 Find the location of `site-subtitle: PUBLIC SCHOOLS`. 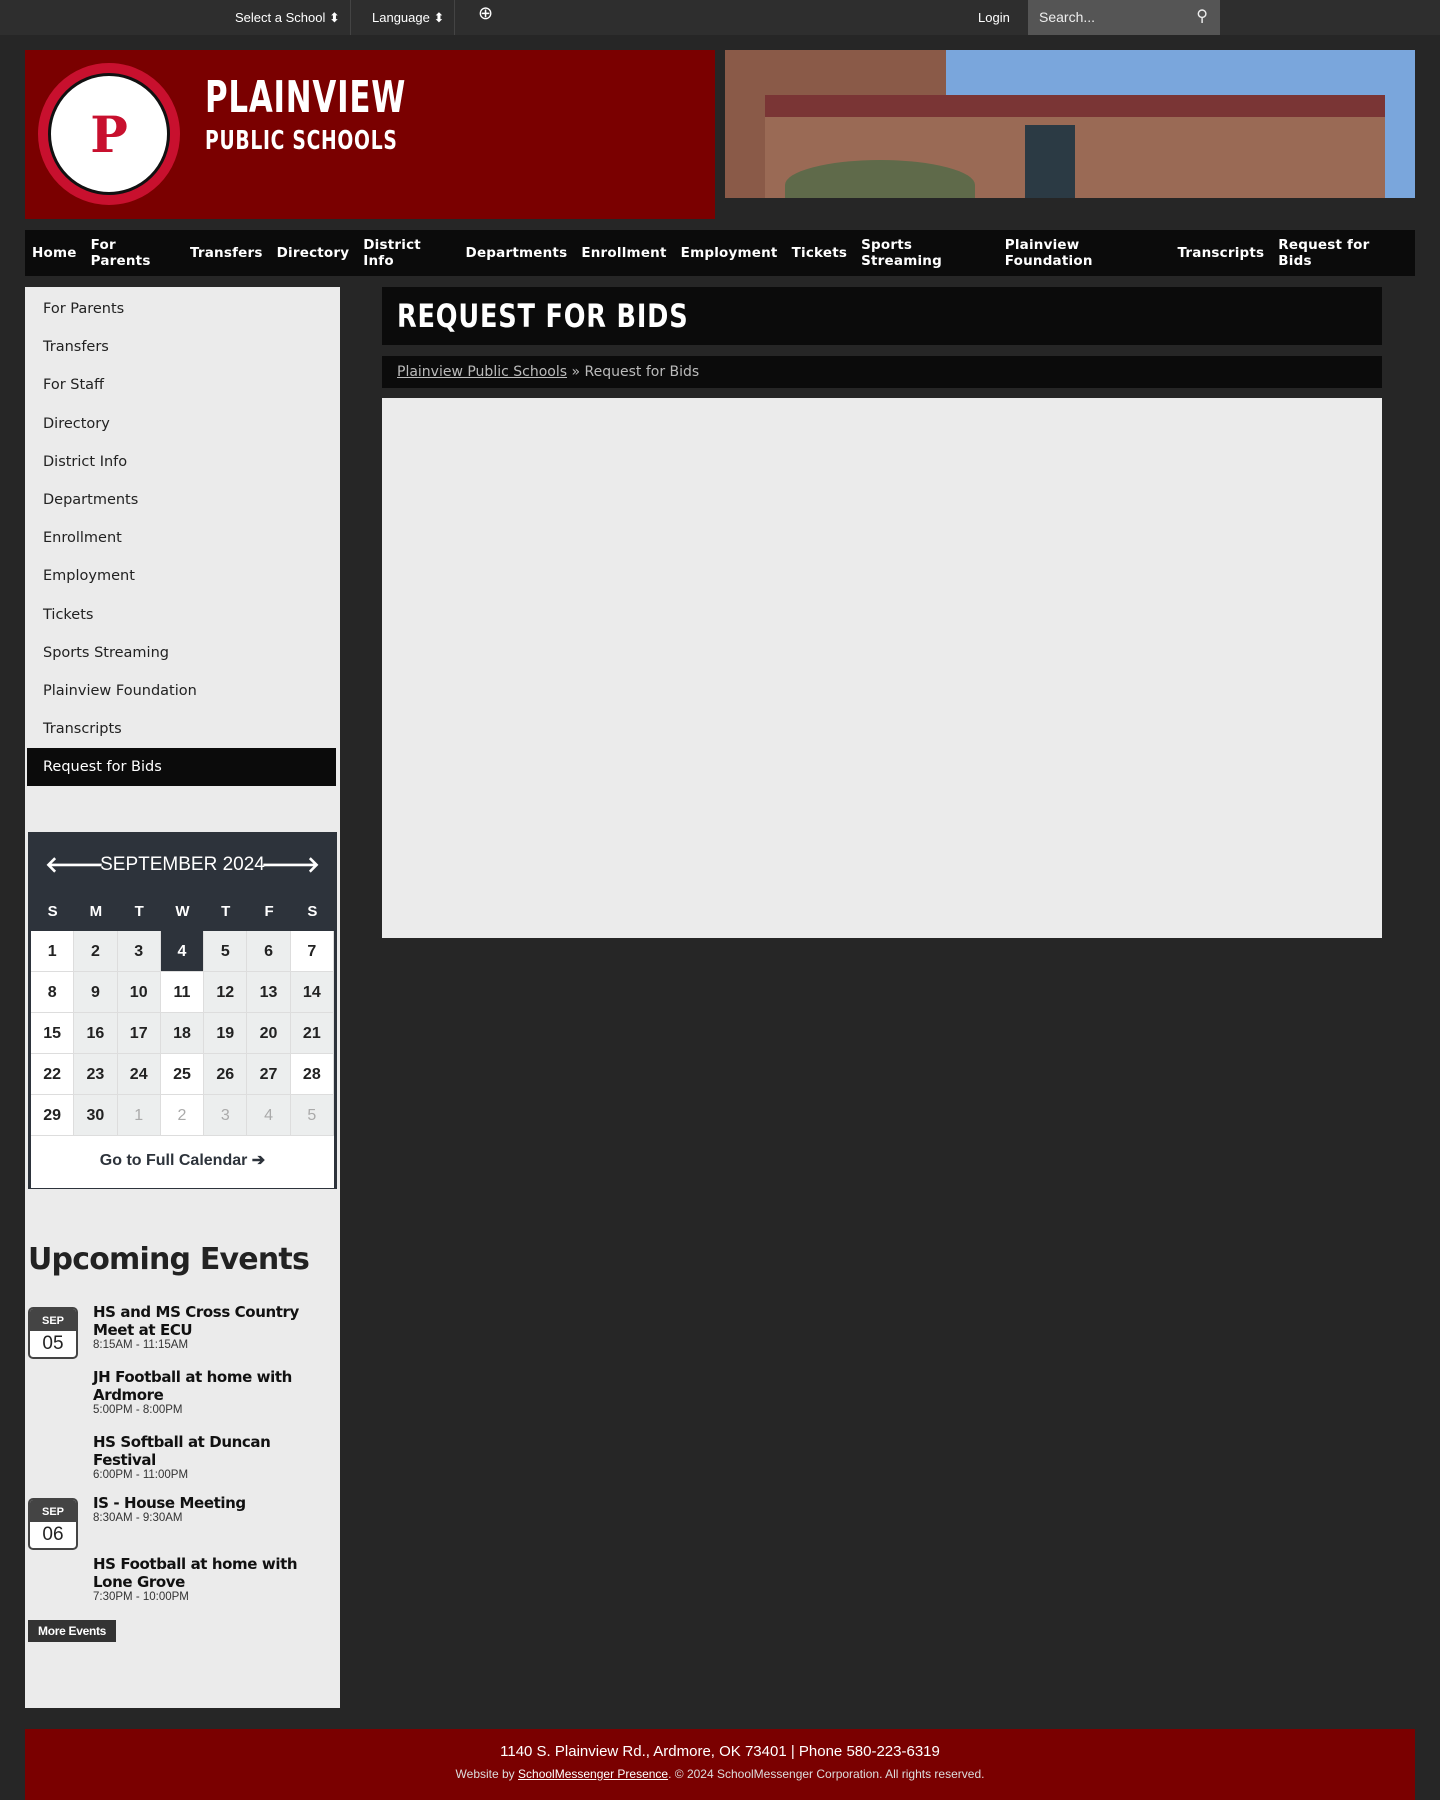

site-subtitle: PUBLIC SCHOOLS is located at coordinates (301, 141).